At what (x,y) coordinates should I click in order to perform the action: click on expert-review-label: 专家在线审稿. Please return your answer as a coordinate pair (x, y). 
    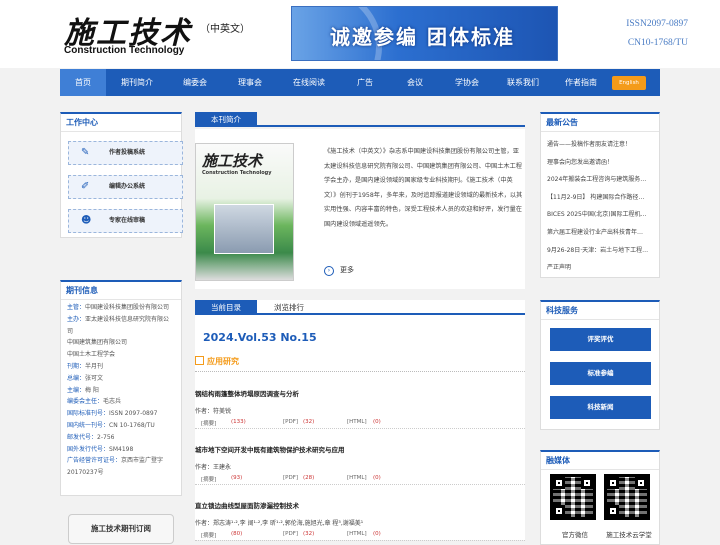
    Looking at the image, I should click on (127, 220).